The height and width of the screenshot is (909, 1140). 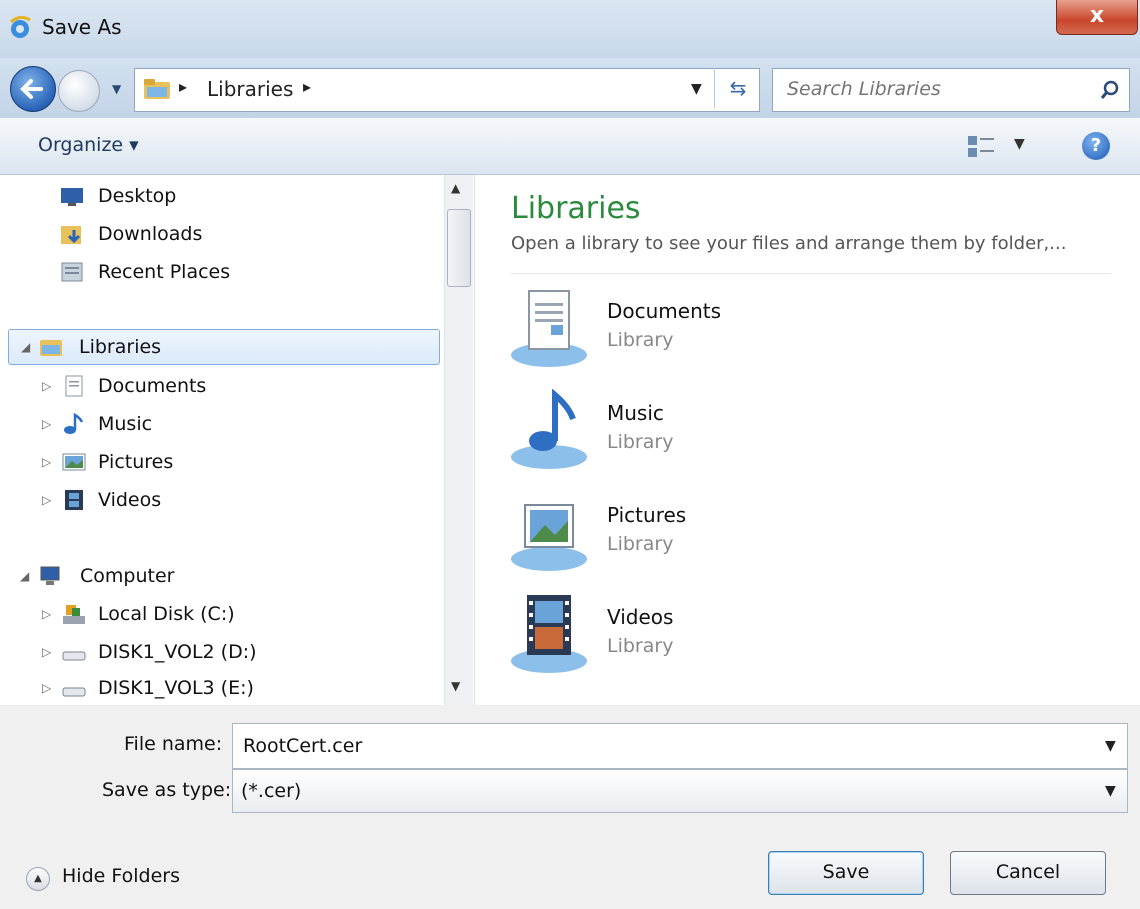 I want to click on library-item-music: Music Library, so click(x=717, y=434).